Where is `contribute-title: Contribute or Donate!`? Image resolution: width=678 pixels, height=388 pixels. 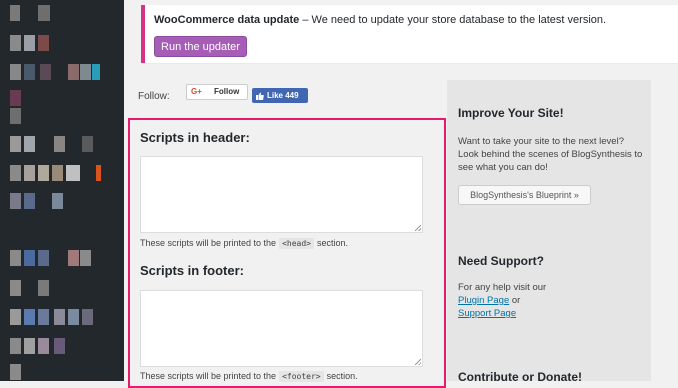
contribute-title: Contribute or Donate! is located at coordinates (520, 377).